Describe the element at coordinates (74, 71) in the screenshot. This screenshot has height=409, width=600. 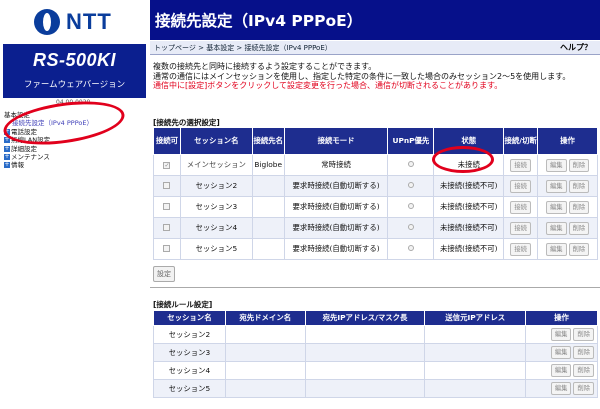
I see `model-box: RS-500KI ファームウェアバージョン` at that location.